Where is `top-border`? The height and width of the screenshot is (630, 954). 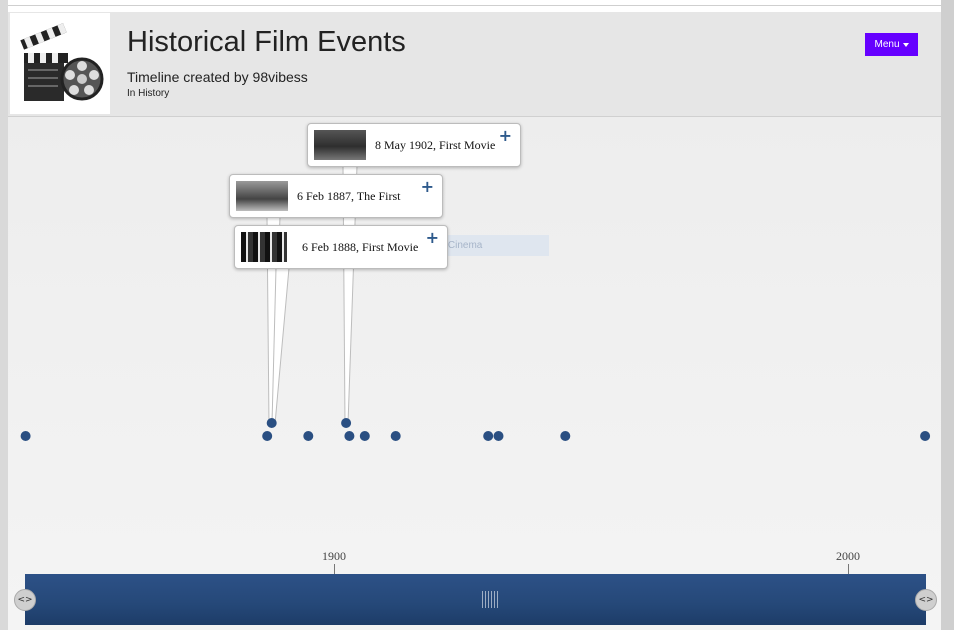
top-border is located at coordinates (474, 5).